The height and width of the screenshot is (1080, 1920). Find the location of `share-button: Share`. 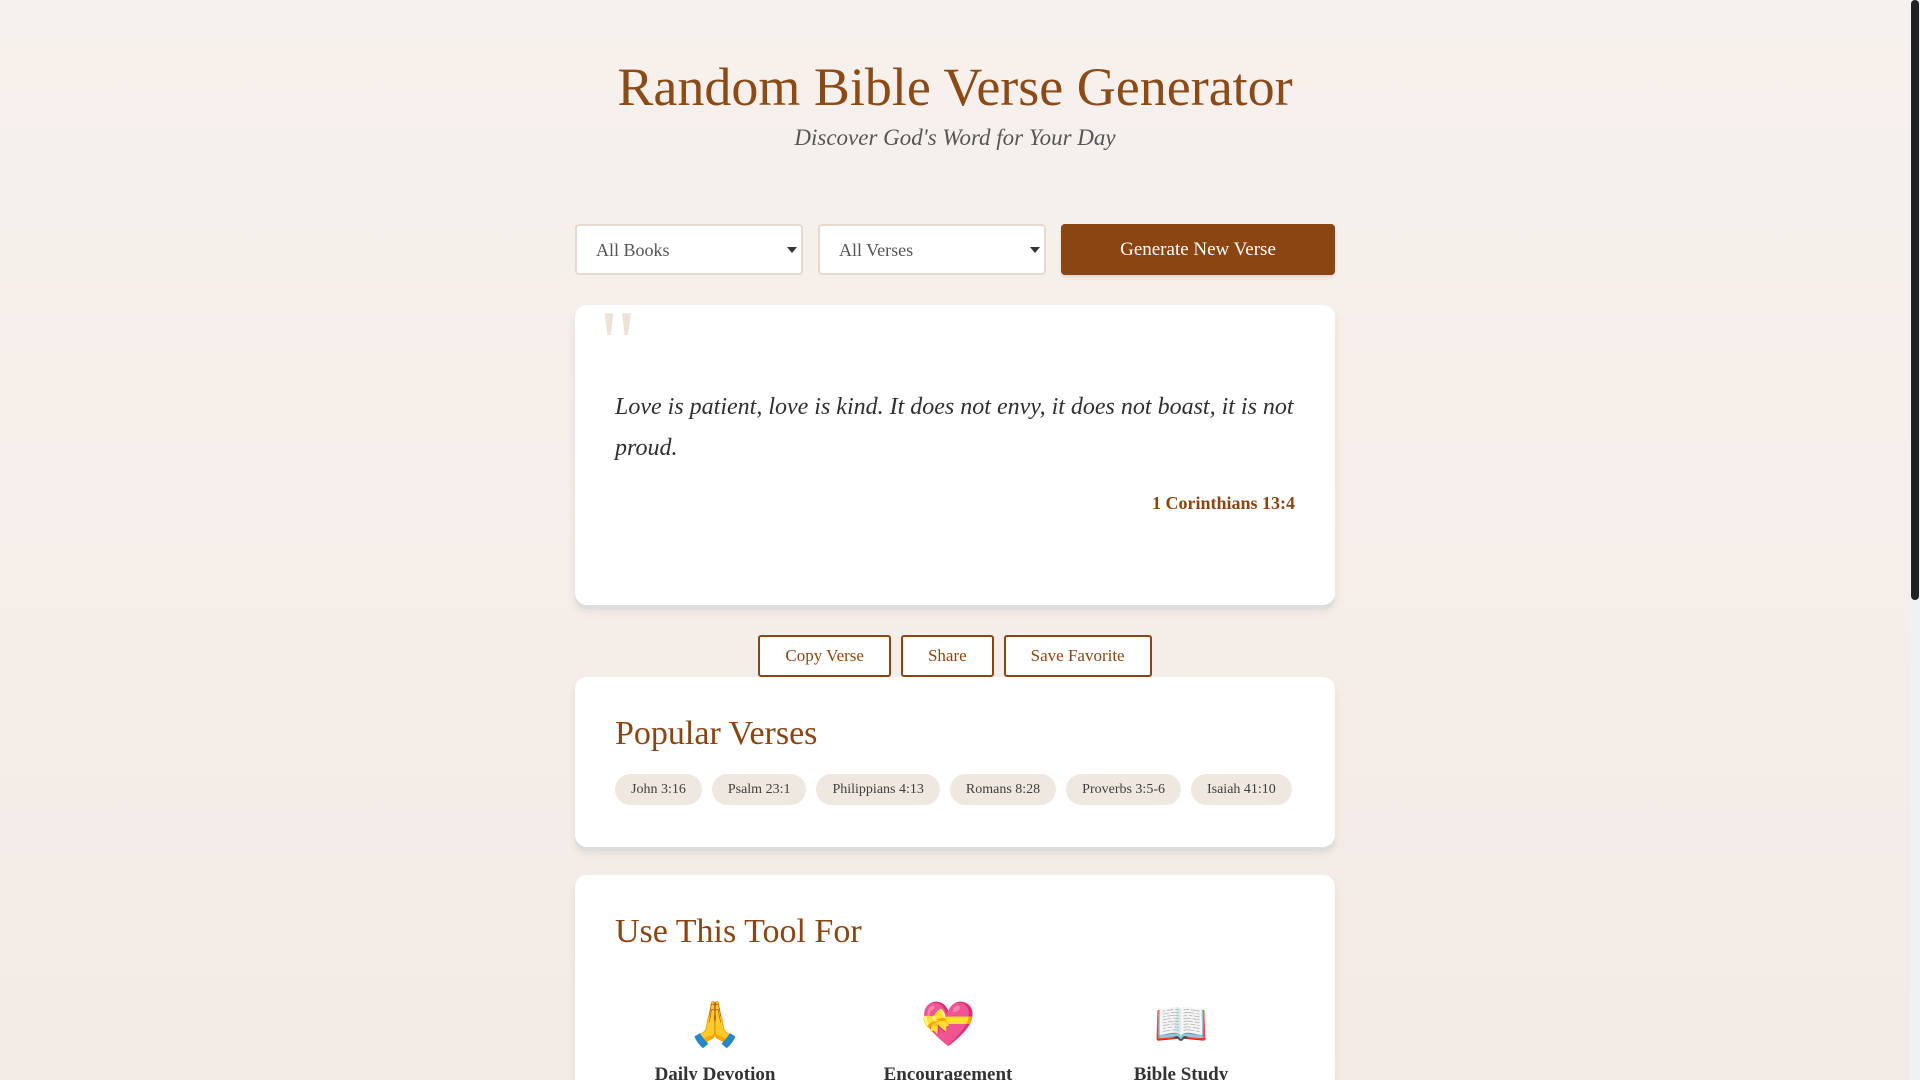

share-button: Share is located at coordinates (947, 656).